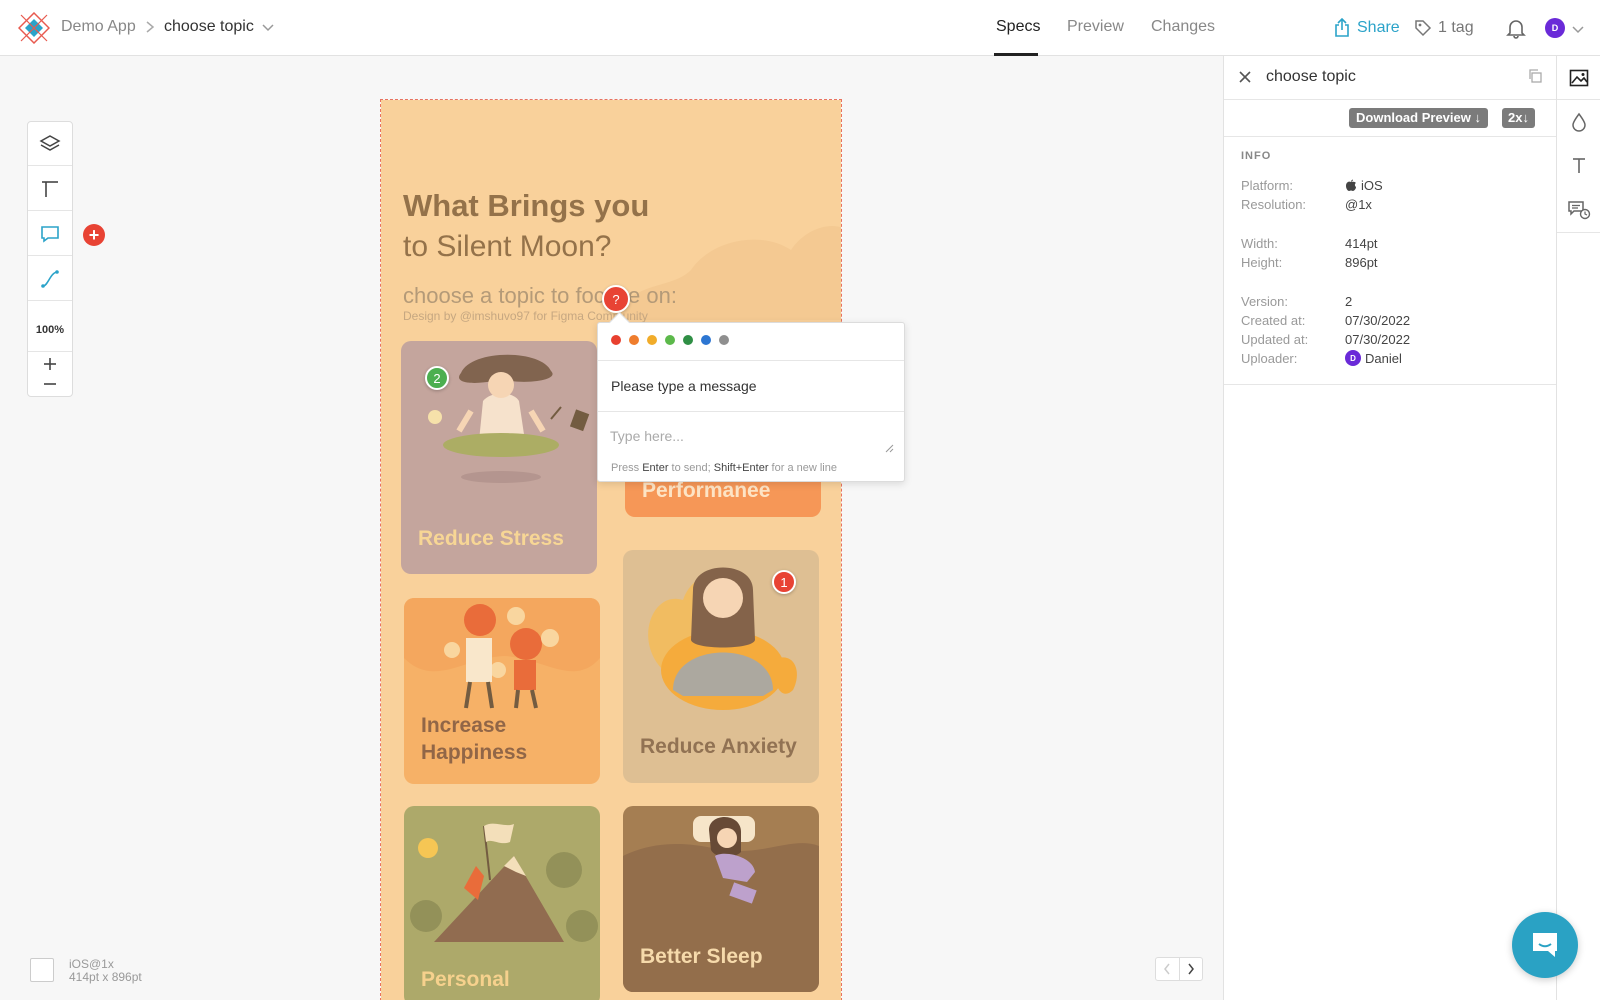 This screenshot has height=1000, width=1600. Describe the element at coordinates (684, 386) in the screenshot. I see `comment-prompt: Please type a message` at that location.